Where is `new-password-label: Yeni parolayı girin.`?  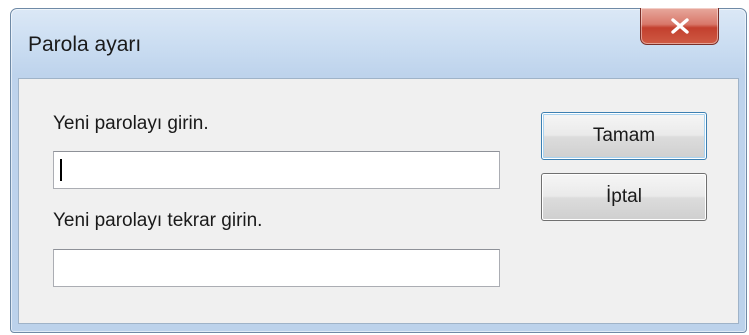 new-password-label: Yeni parolayı girin. is located at coordinates (131, 123).